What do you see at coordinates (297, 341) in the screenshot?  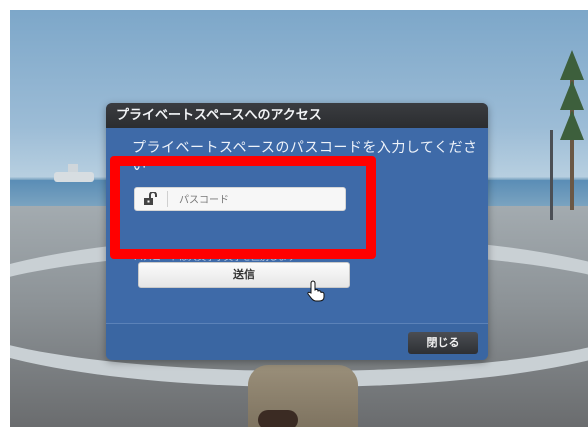 I see `dialog-footer: 閉じる` at bounding box center [297, 341].